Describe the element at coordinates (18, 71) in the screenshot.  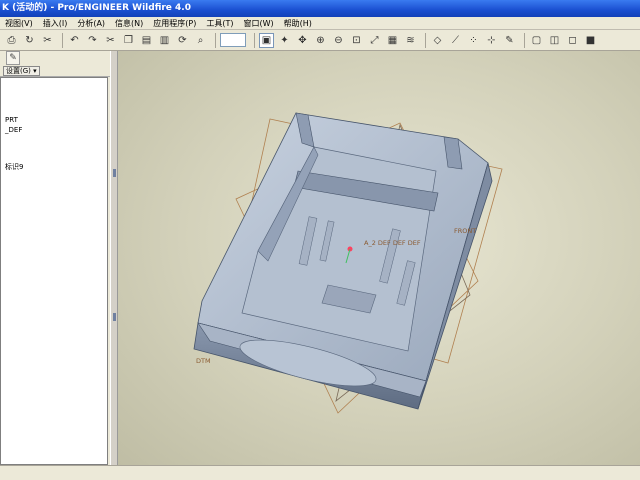
I see `settings-label: 设置(G)` at that location.